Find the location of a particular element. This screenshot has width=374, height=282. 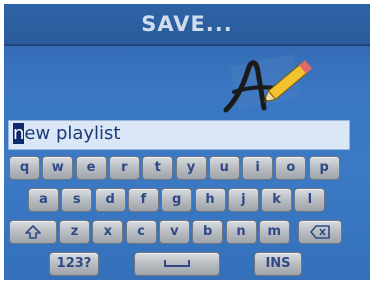

key-x: x is located at coordinates (108, 232).